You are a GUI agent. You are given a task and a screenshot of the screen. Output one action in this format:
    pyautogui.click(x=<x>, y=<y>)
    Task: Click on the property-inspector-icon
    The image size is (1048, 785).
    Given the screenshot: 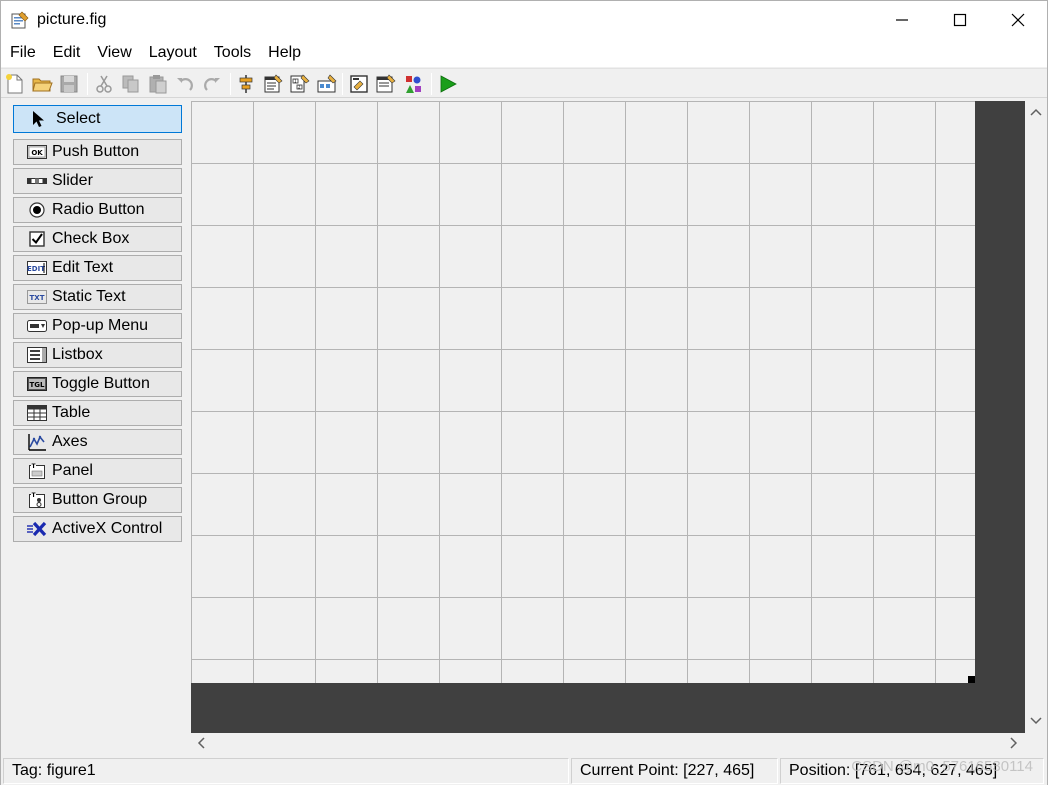 What is the action you would take?
    pyautogui.click(x=386, y=84)
    